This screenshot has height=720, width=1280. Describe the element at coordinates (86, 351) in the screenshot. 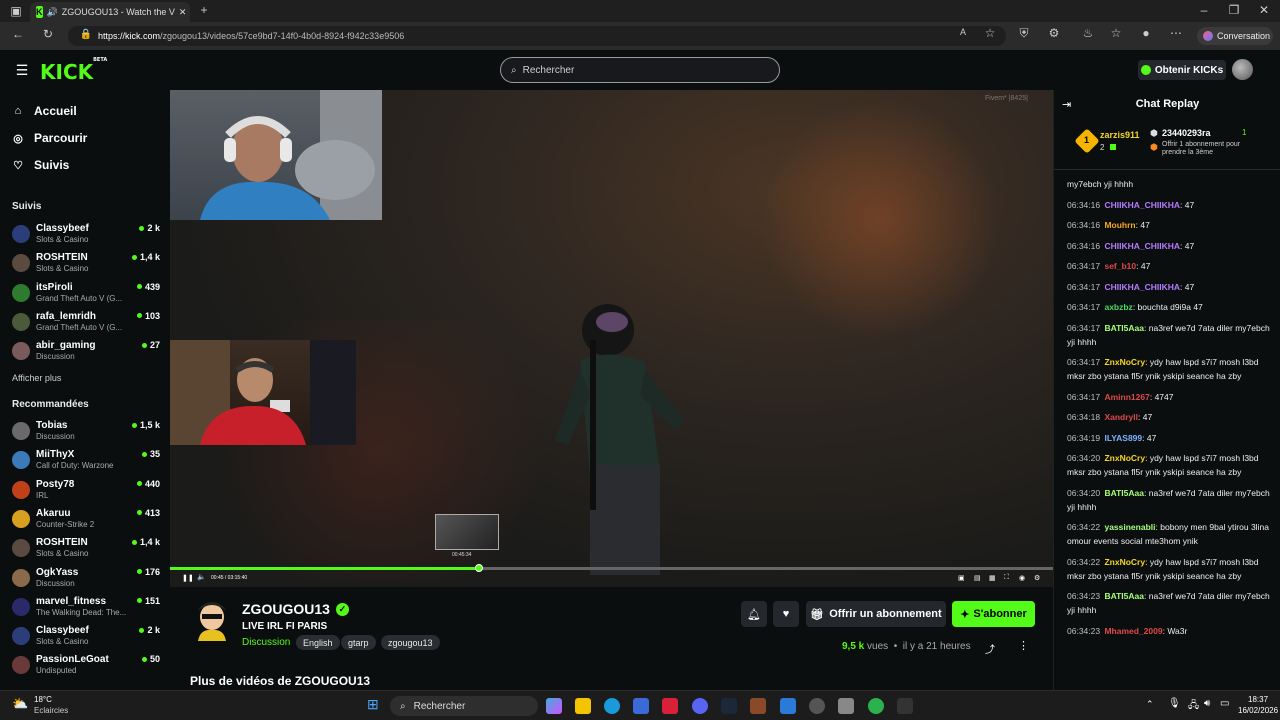

I see `channel-item: abir_gaming Discussion 27` at that location.